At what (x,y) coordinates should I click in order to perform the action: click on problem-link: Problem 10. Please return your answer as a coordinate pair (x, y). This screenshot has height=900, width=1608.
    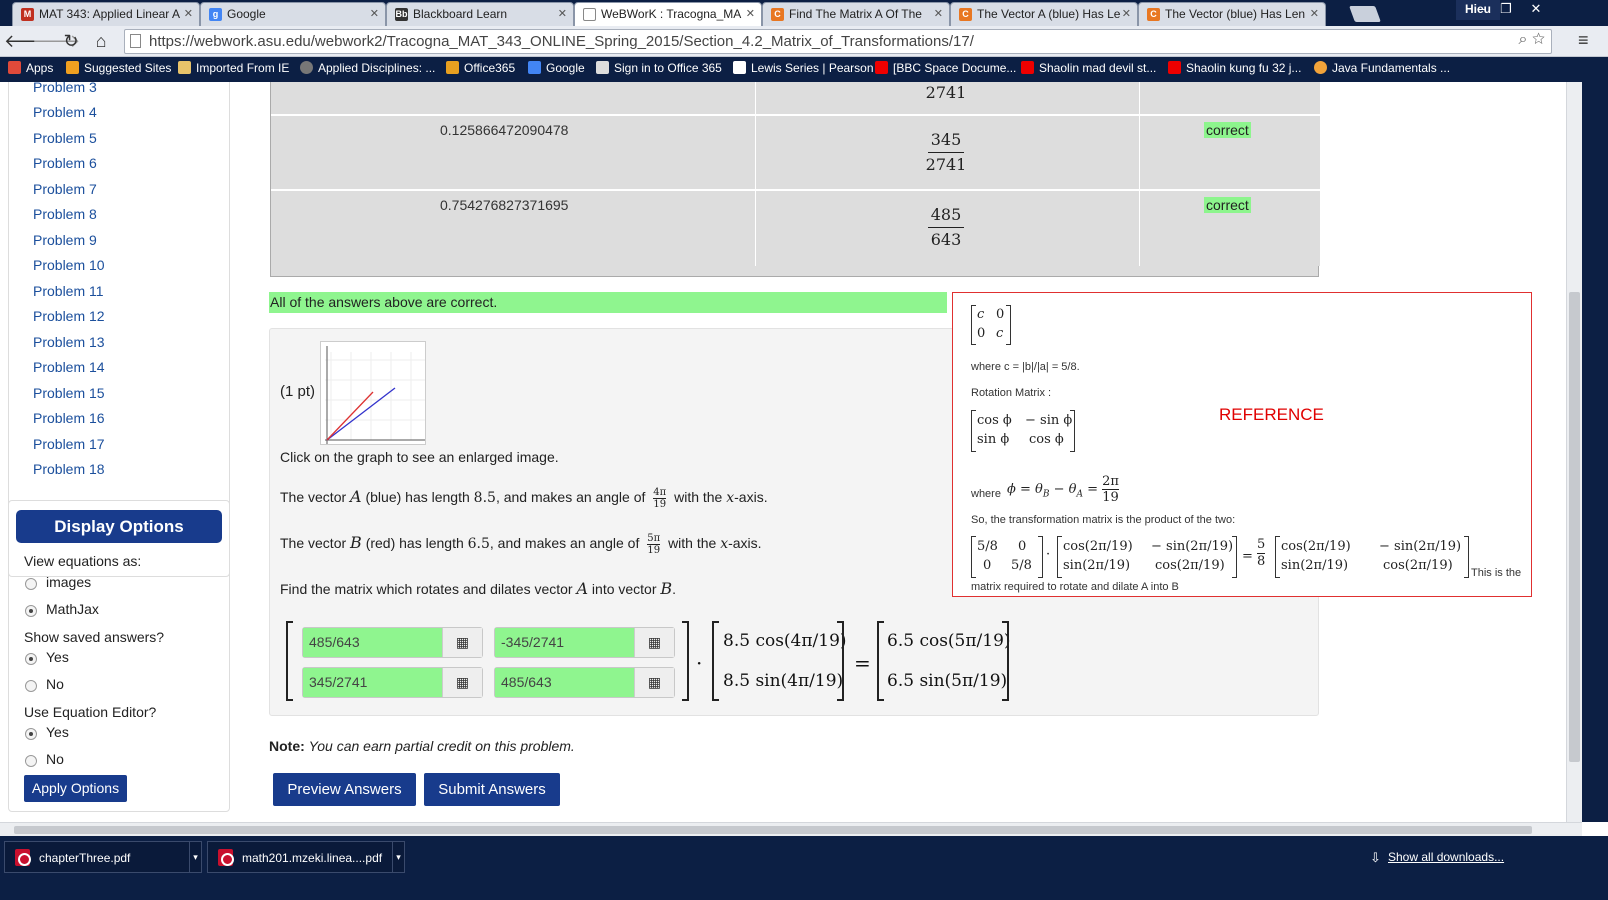
    Looking at the image, I should click on (69, 265).